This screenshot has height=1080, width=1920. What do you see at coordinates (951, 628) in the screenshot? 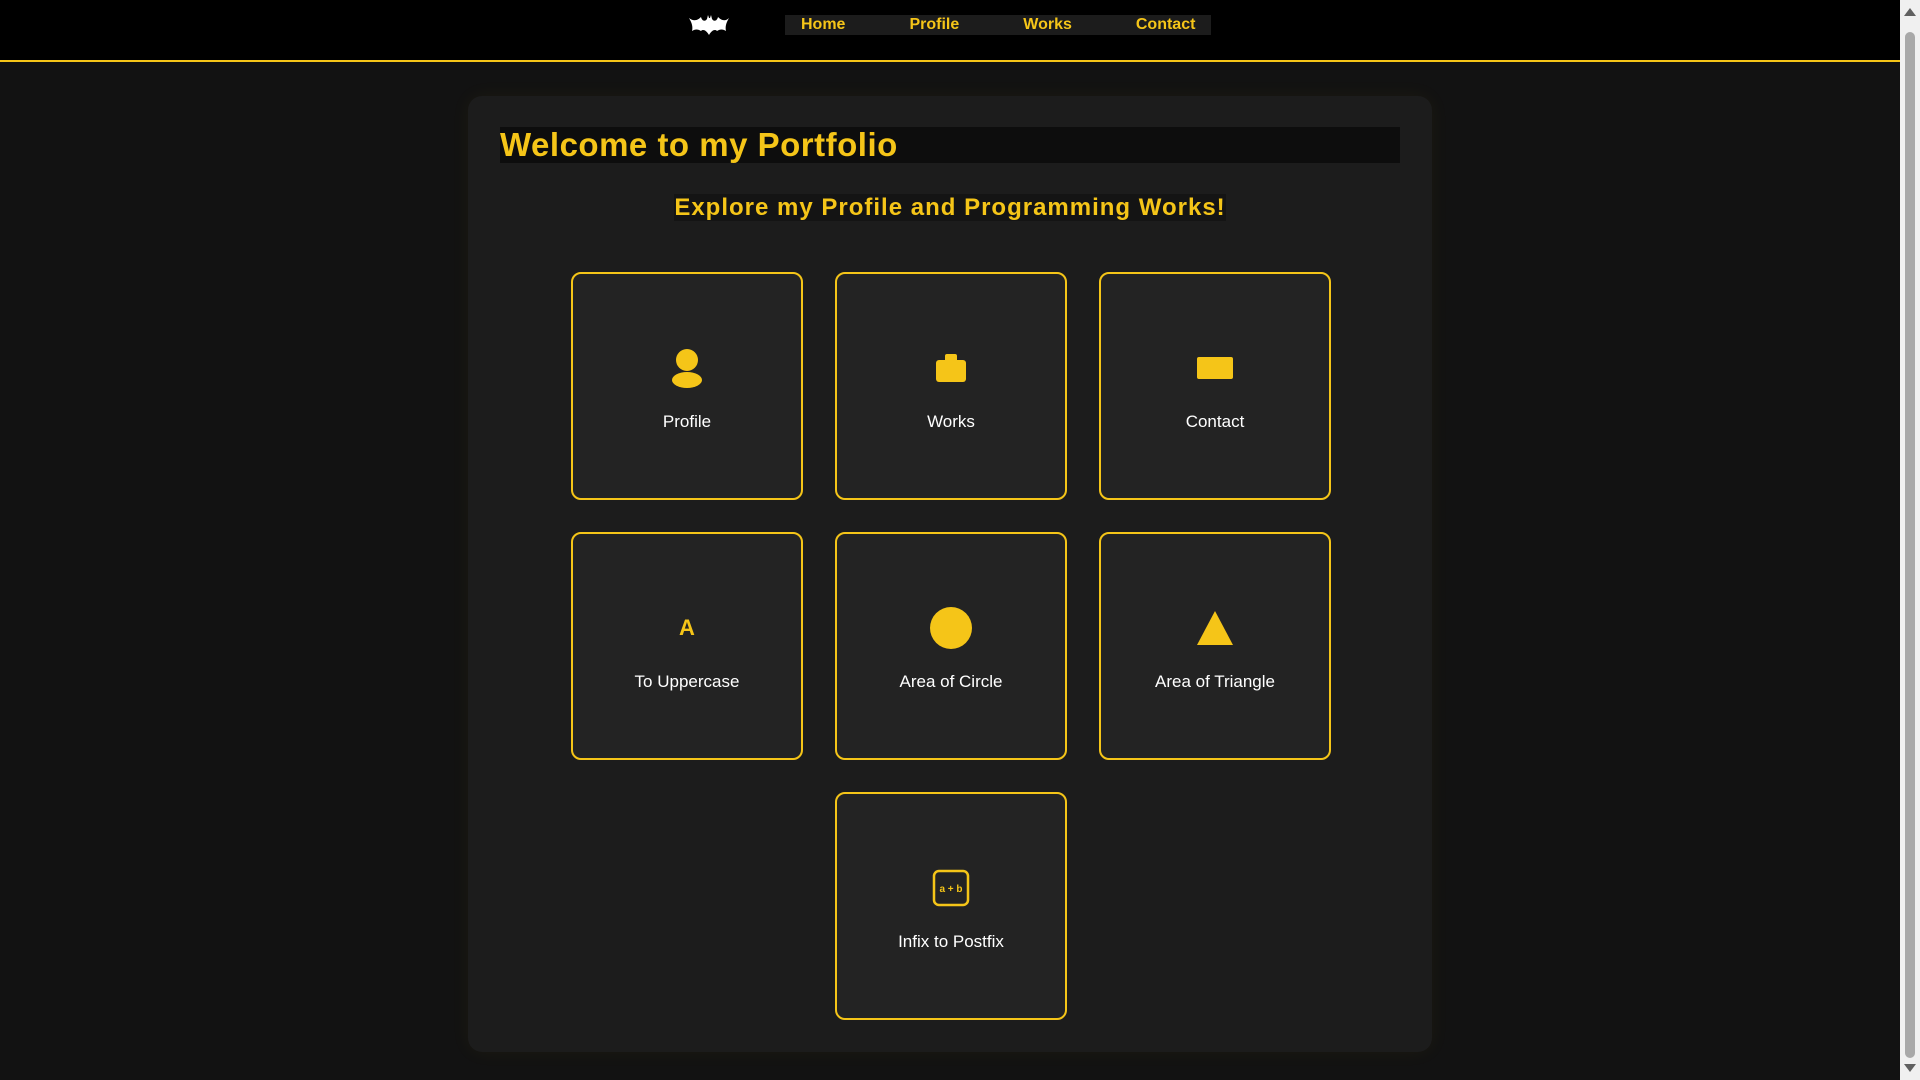
I see `circle-icon` at bounding box center [951, 628].